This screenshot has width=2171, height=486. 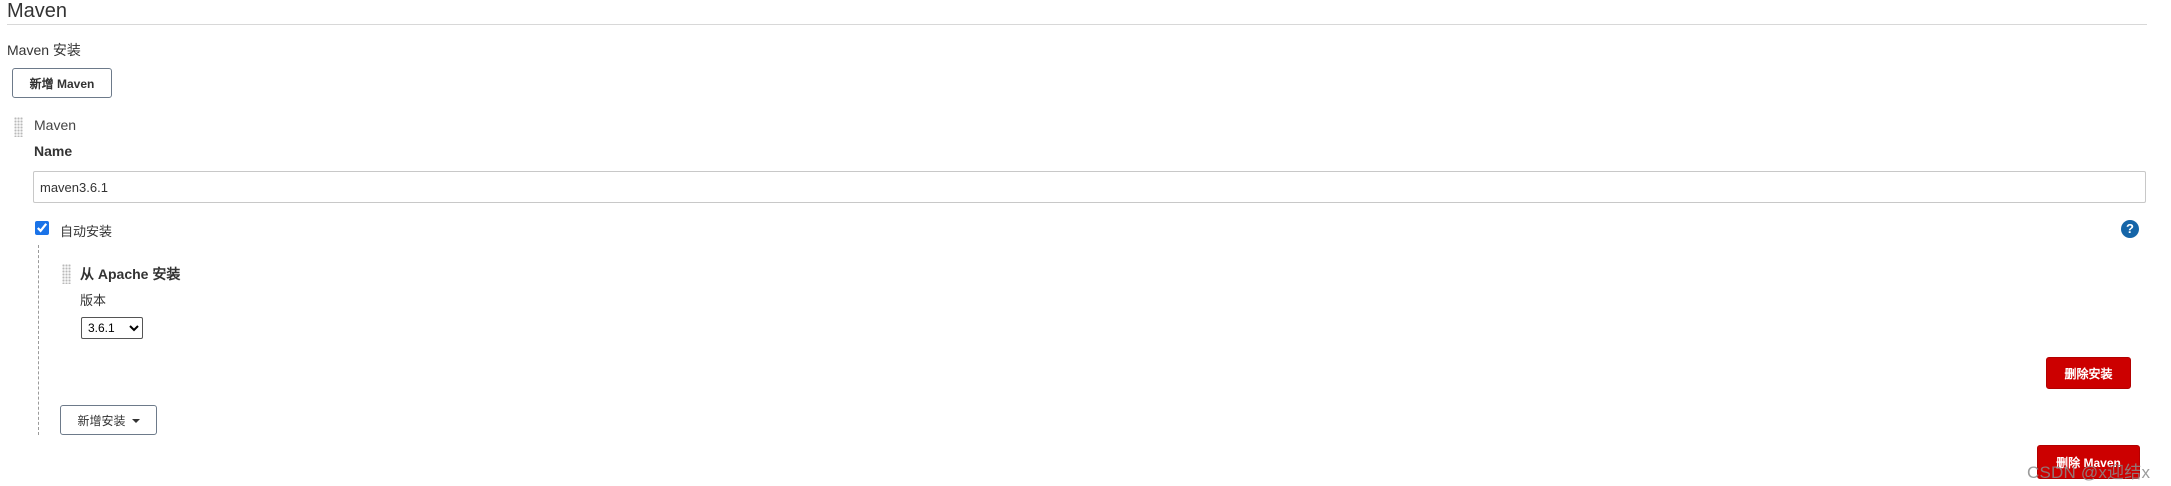 I want to click on caret-down-icon, so click(x=135, y=421).